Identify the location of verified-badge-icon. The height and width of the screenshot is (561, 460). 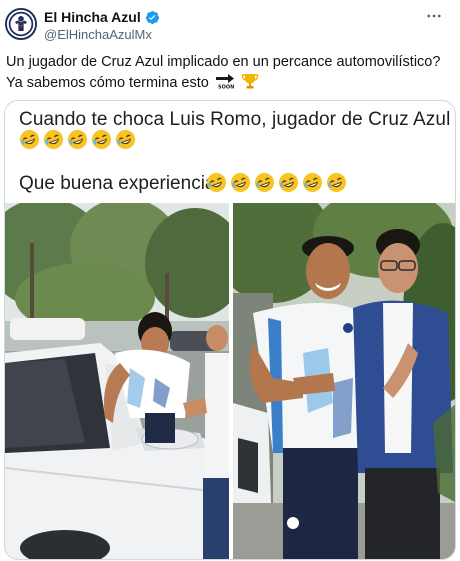
(152, 17).